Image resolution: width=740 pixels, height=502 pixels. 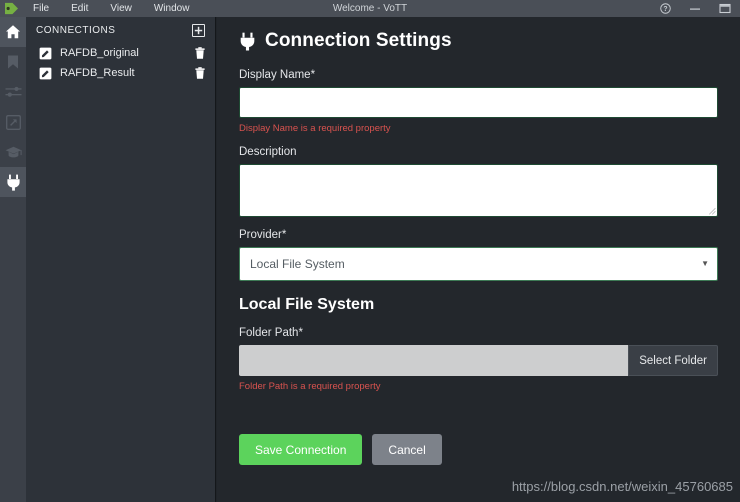 I want to click on provider-select: Local File System ▼, so click(x=478, y=264).